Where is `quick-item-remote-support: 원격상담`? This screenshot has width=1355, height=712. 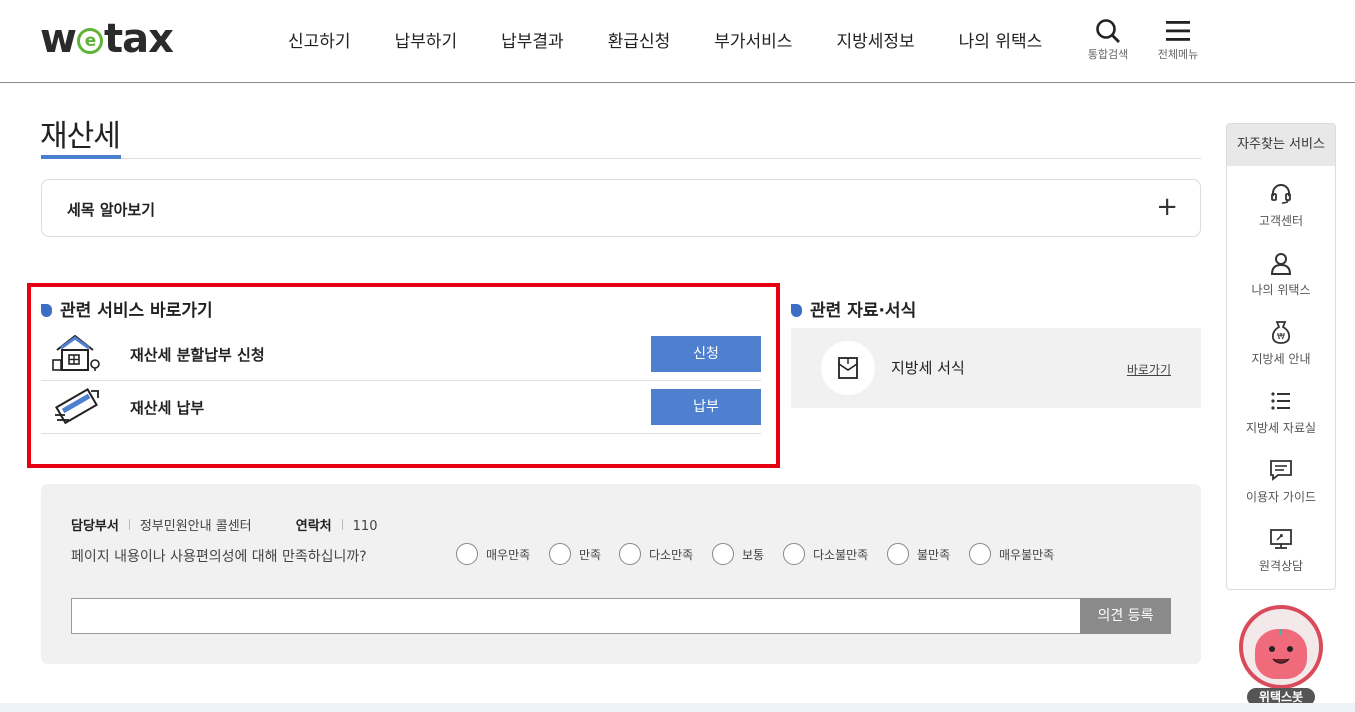
quick-item-remote-support: 원격상담 is located at coordinates (1281, 550).